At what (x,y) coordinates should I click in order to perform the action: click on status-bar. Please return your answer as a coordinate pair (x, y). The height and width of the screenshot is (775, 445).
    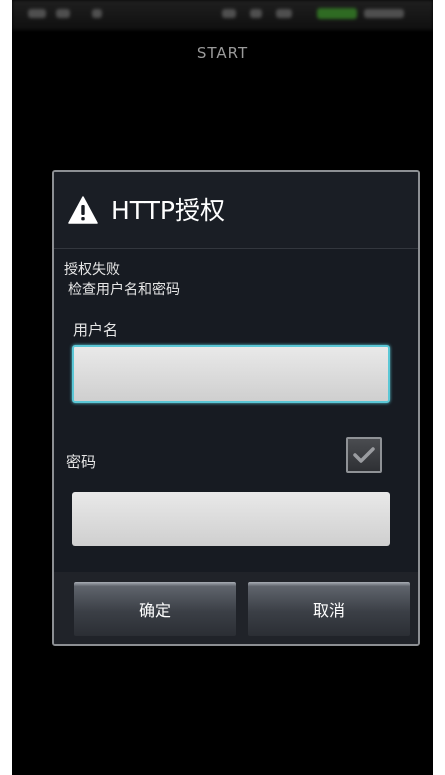
    Looking at the image, I should click on (222, 15).